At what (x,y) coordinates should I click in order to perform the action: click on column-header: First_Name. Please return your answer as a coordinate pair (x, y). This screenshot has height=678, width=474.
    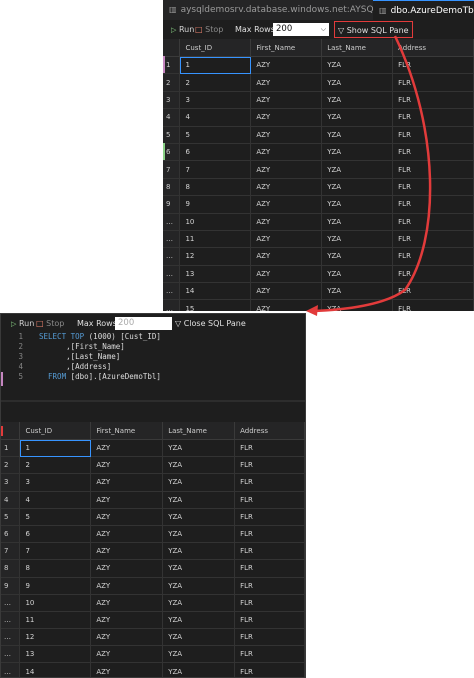
    Looking at the image, I should click on (286, 48).